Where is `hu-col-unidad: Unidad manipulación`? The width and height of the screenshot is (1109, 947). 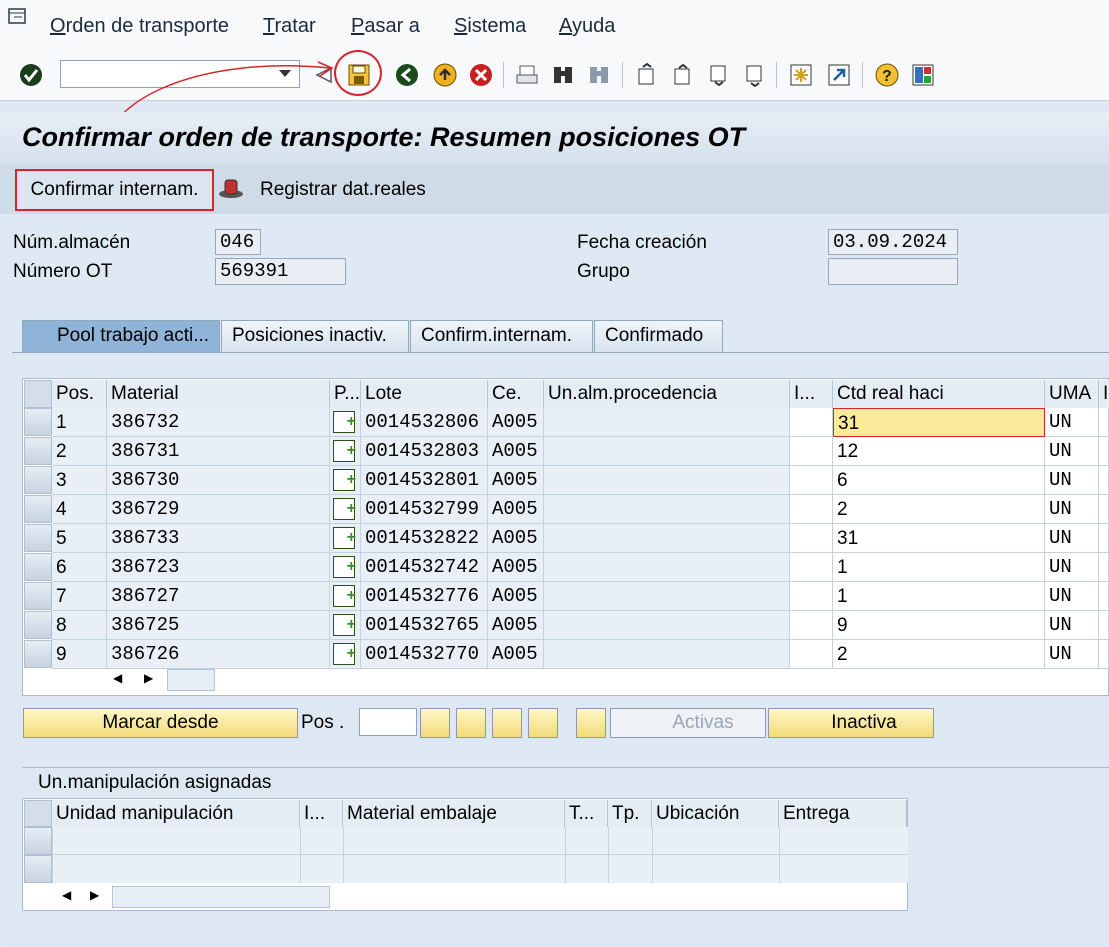 hu-col-unidad: Unidad manipulación is located at coordinates (176, 814).